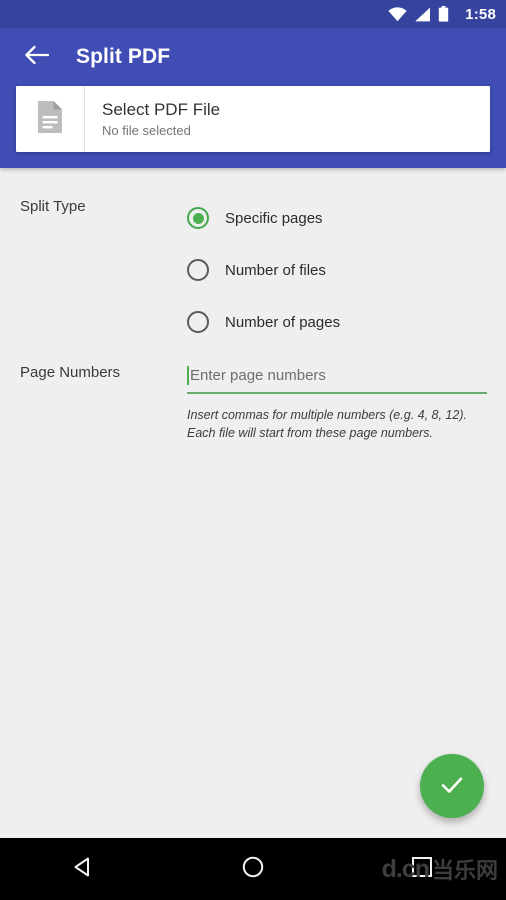 This screenshot has width=506, height=900. I want to click on nav-back-button, so click(84, 869).